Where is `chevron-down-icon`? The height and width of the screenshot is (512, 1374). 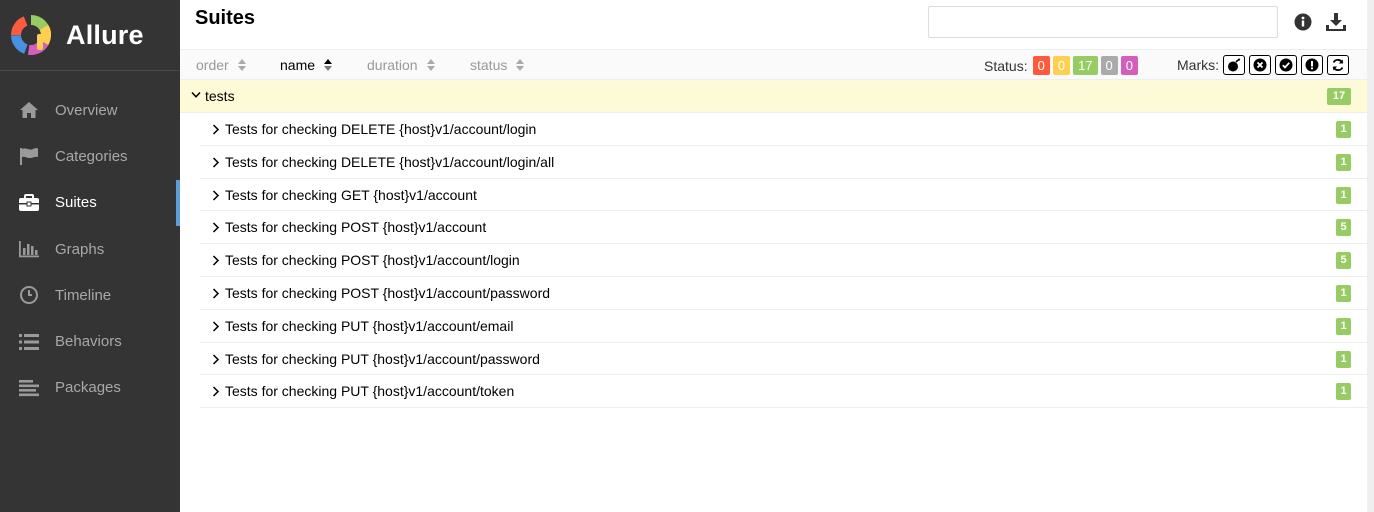
chevron-down-icon is located at coordinates (196, 94).